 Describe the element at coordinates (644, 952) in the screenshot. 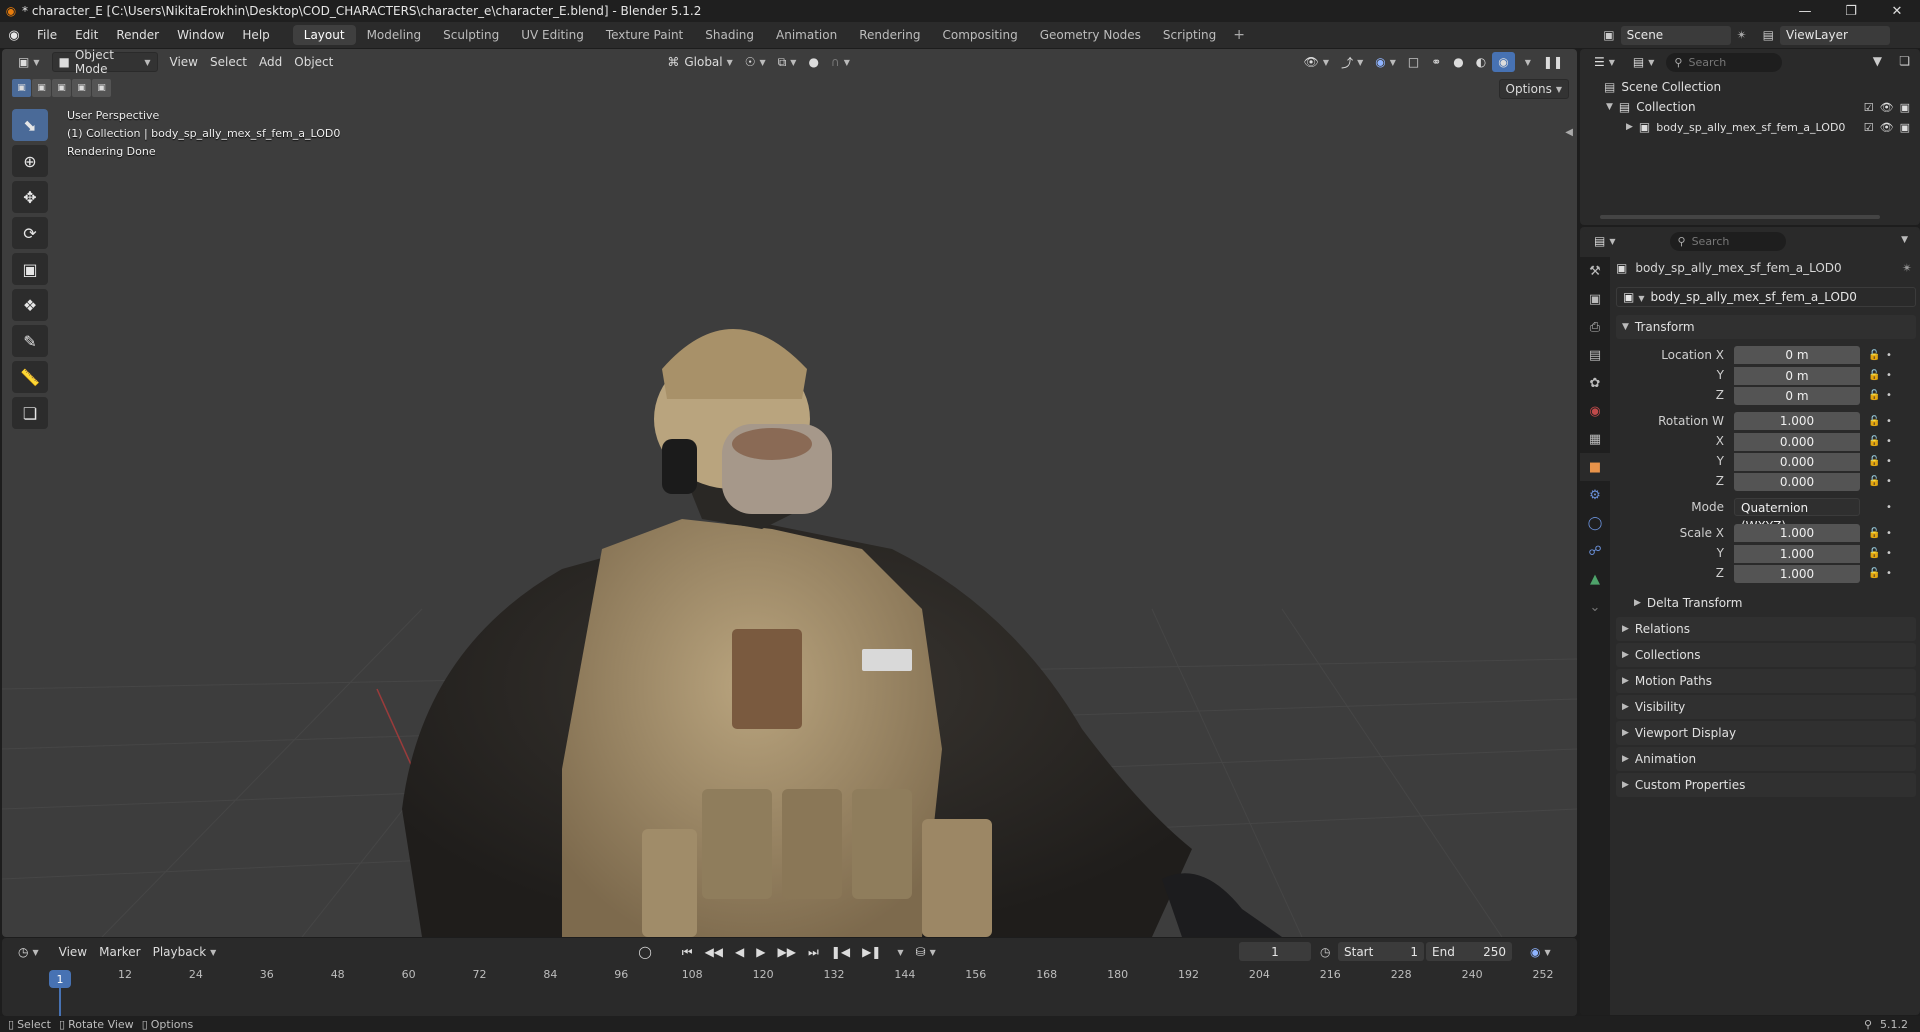

I see `auto-key-icon: ◯` at that location.